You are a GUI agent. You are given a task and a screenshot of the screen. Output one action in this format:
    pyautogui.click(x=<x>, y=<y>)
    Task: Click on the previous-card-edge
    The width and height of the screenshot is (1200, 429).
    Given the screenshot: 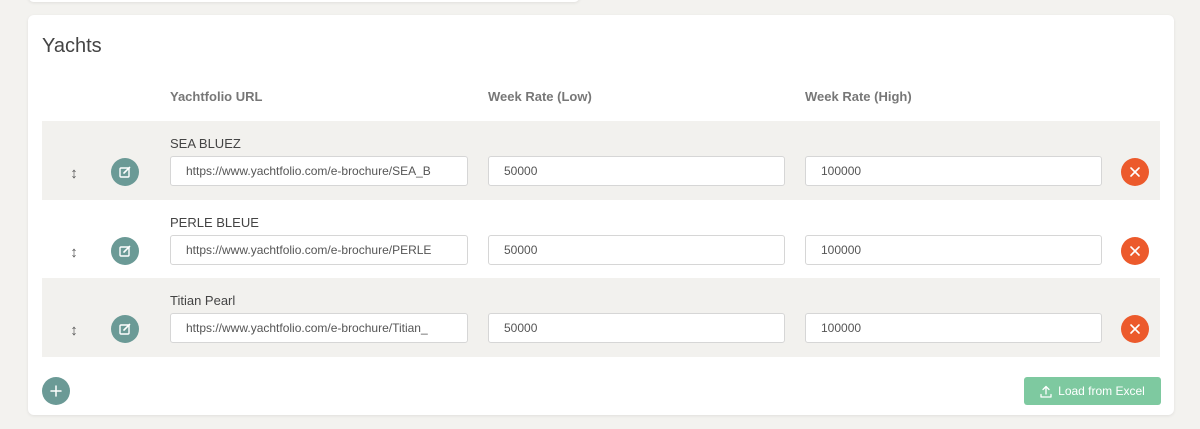 What is the action you would take?
    pyautogui.click(x=304, y=1)
    